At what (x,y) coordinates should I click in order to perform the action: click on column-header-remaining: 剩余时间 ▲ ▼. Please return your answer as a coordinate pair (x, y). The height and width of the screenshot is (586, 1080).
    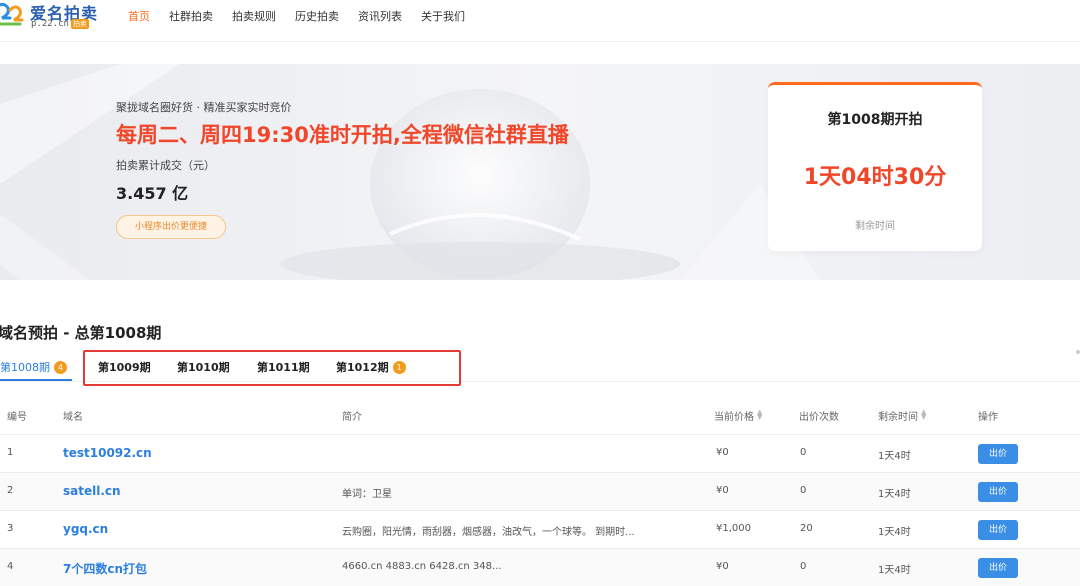
    Looking at the image, I should click on (902, 416).